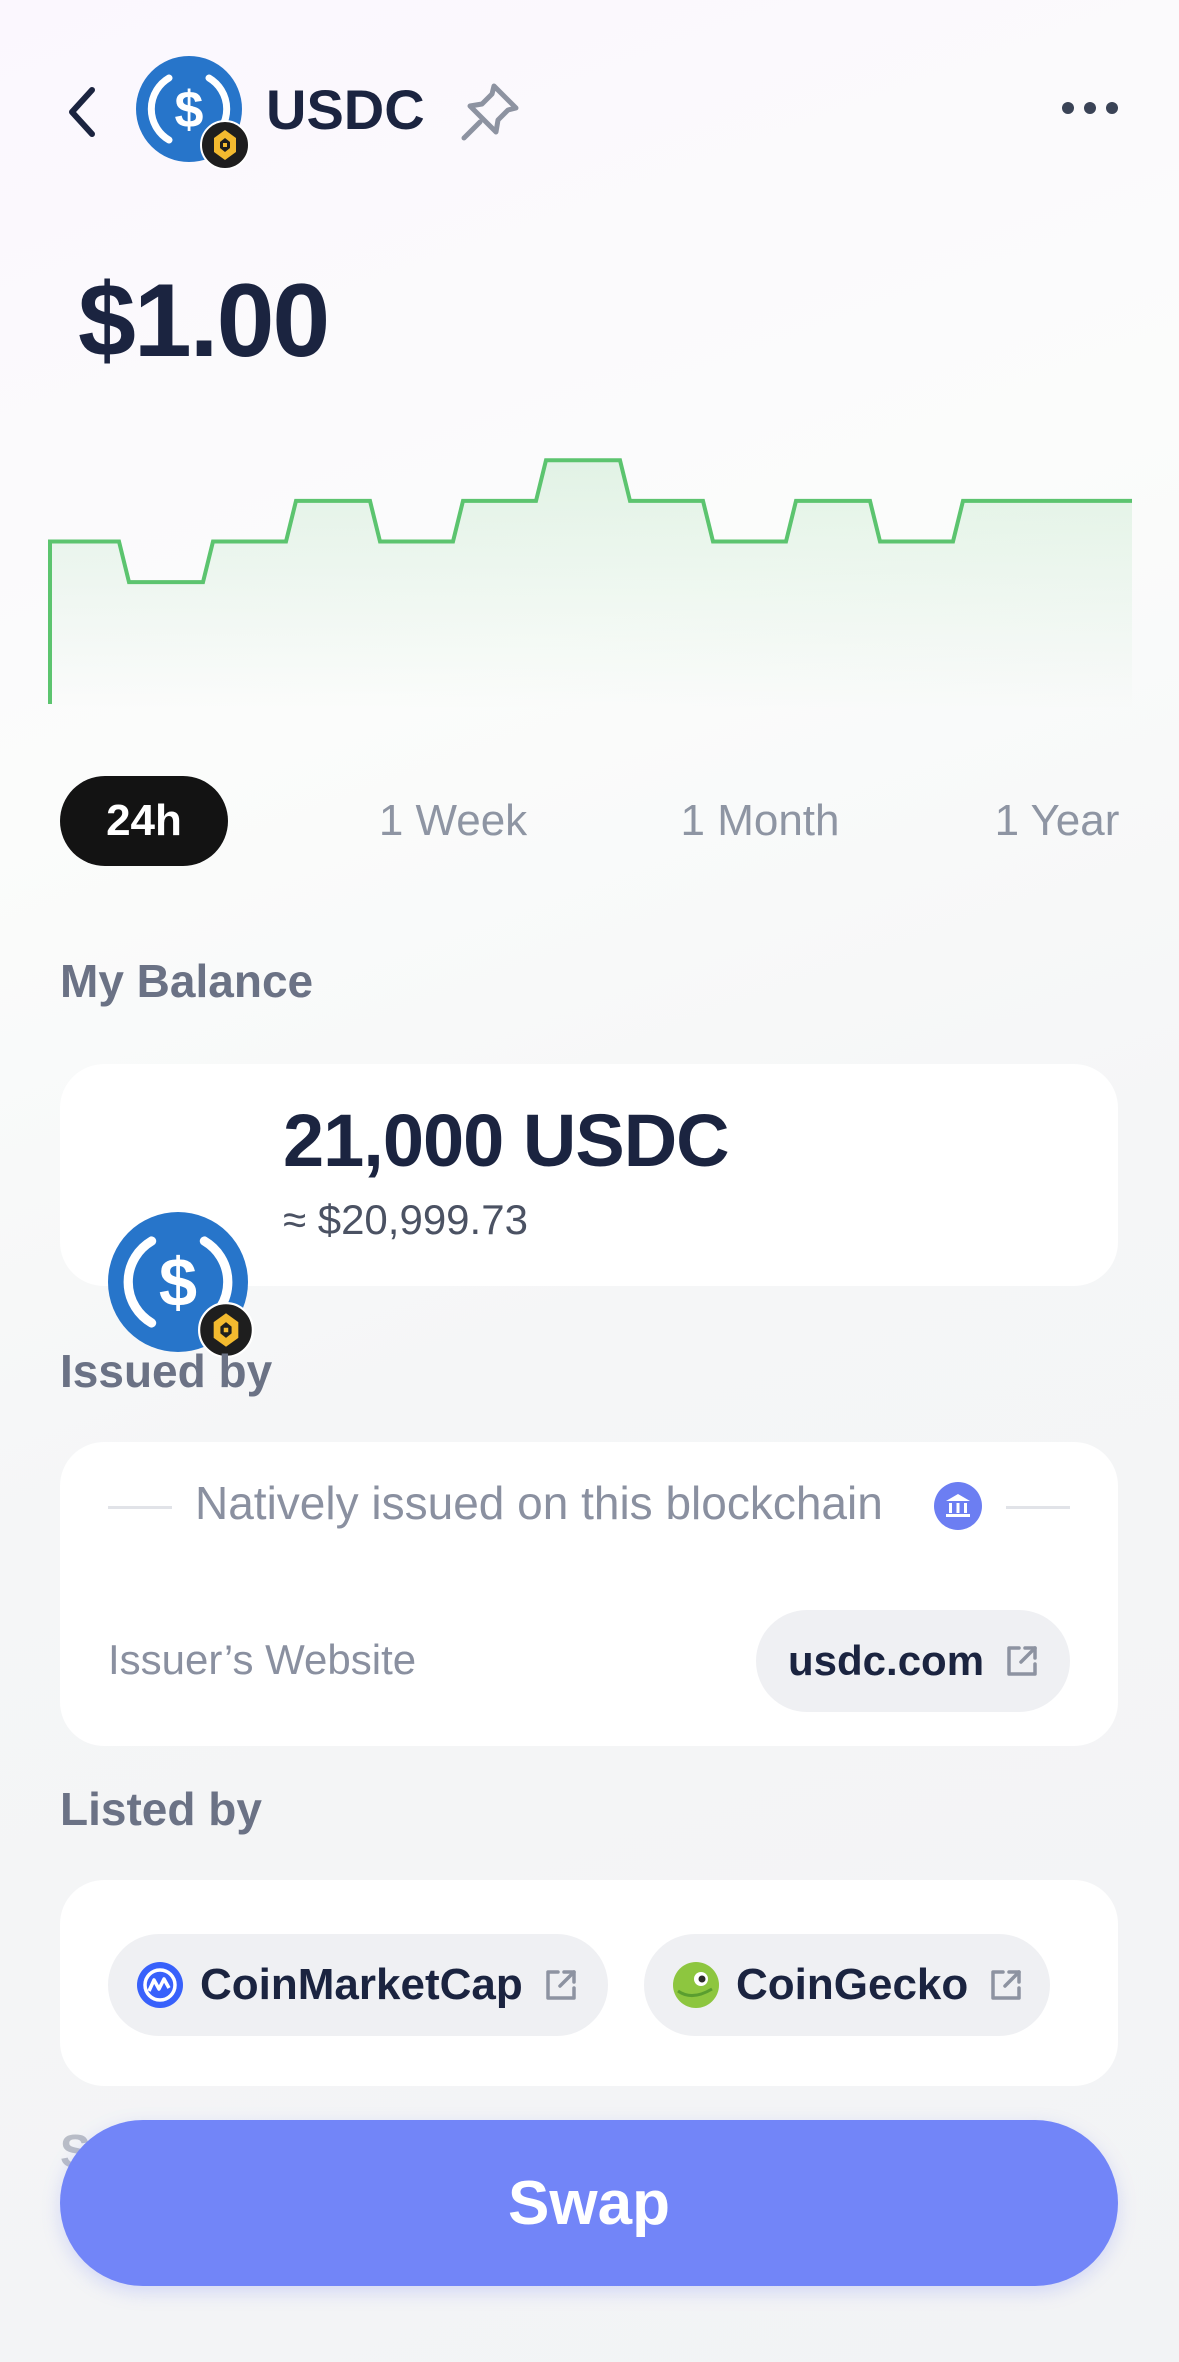 The width and height of the screenshot is (1179, 2362). I want to click on balance-token-logo: $, so click(181, 1285).